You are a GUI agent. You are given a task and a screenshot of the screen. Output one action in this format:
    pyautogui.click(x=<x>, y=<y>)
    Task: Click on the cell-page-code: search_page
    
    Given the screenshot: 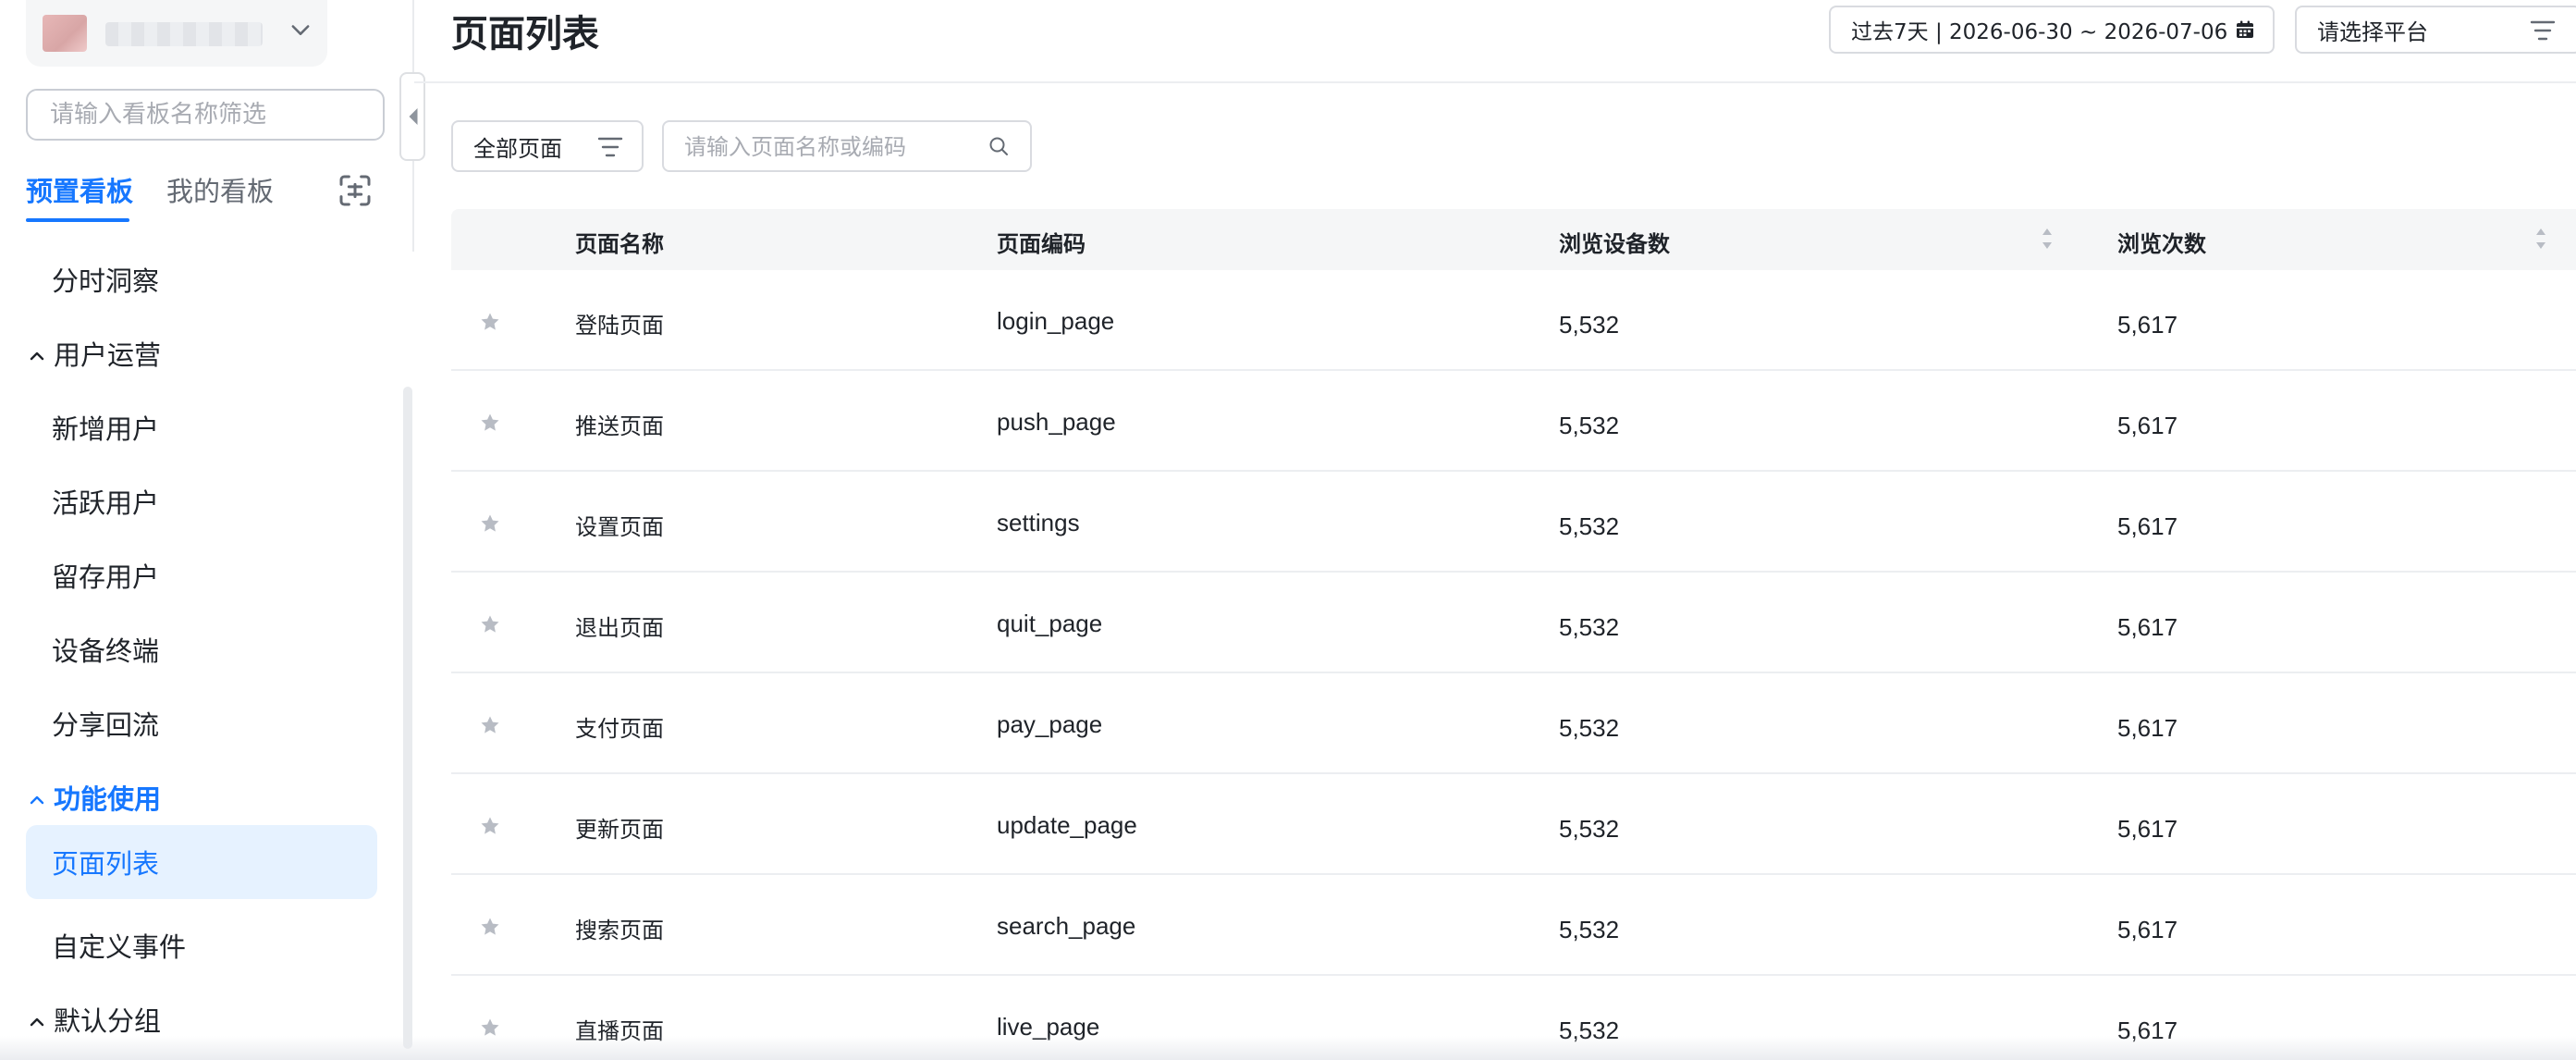 What is the action you would take?
    pyautogui.click(x=1066, y=926)
    